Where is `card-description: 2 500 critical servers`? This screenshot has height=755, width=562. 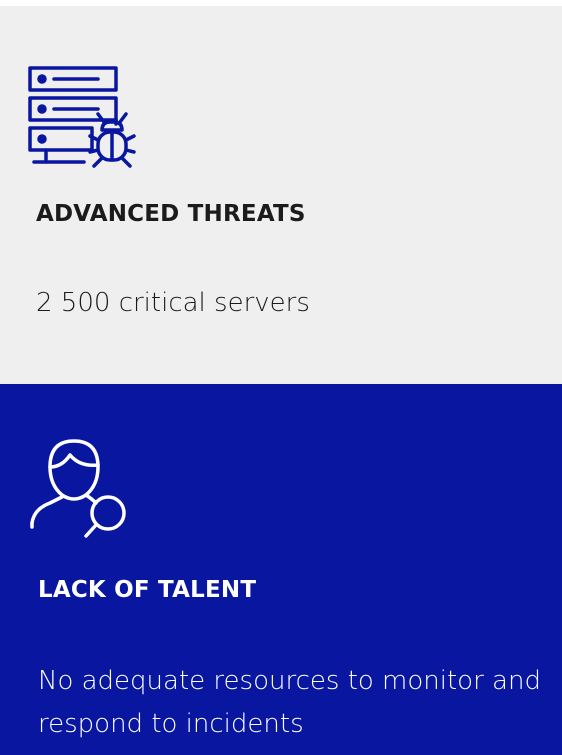
card-description: 2 500 critical servers is located at coordinates (173, 303).